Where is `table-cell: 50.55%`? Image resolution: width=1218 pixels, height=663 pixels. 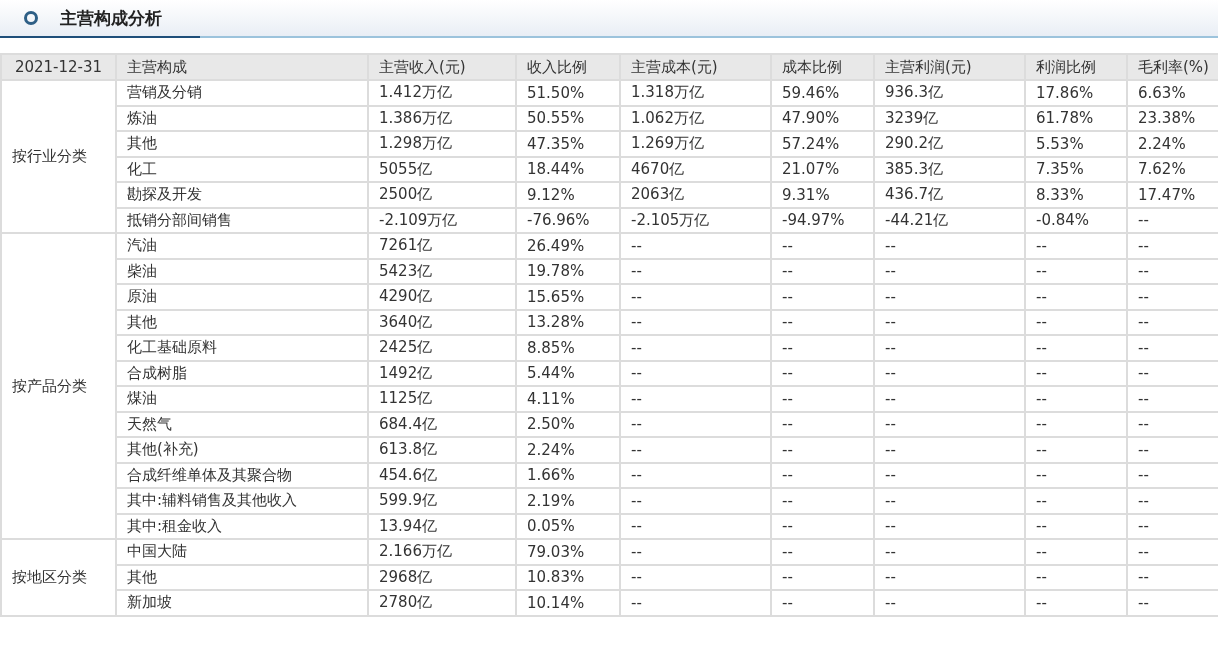 table-cell: 50.55% is located at coordinates (568, 118).